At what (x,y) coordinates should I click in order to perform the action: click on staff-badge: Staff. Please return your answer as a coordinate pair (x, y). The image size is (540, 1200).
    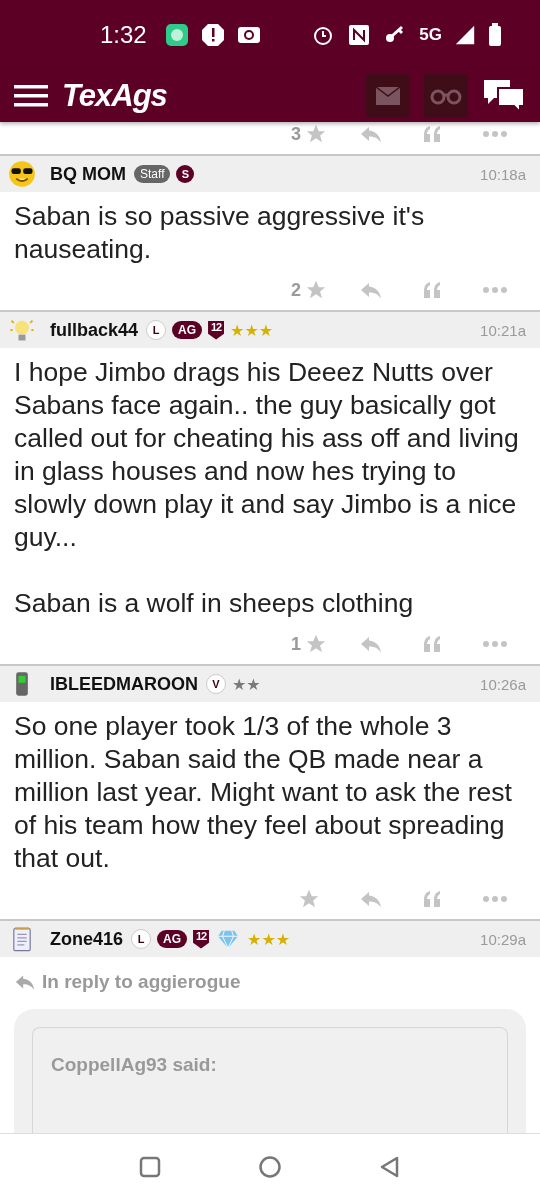
    Looking at the image, I should click on (152, 174).